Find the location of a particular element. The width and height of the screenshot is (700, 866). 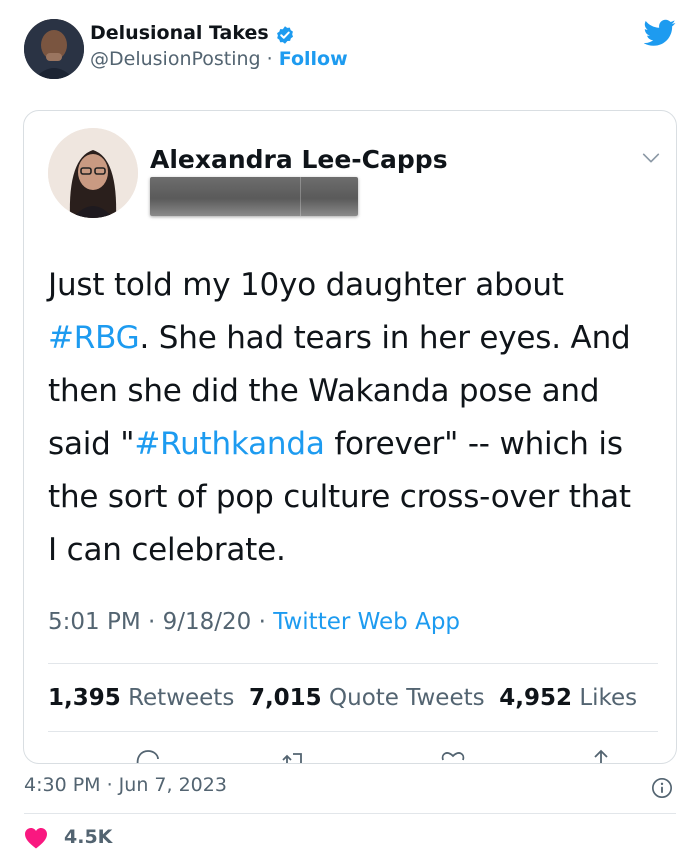

hashtag-link: #Ruthkanda is located at coordinates (229, 444).